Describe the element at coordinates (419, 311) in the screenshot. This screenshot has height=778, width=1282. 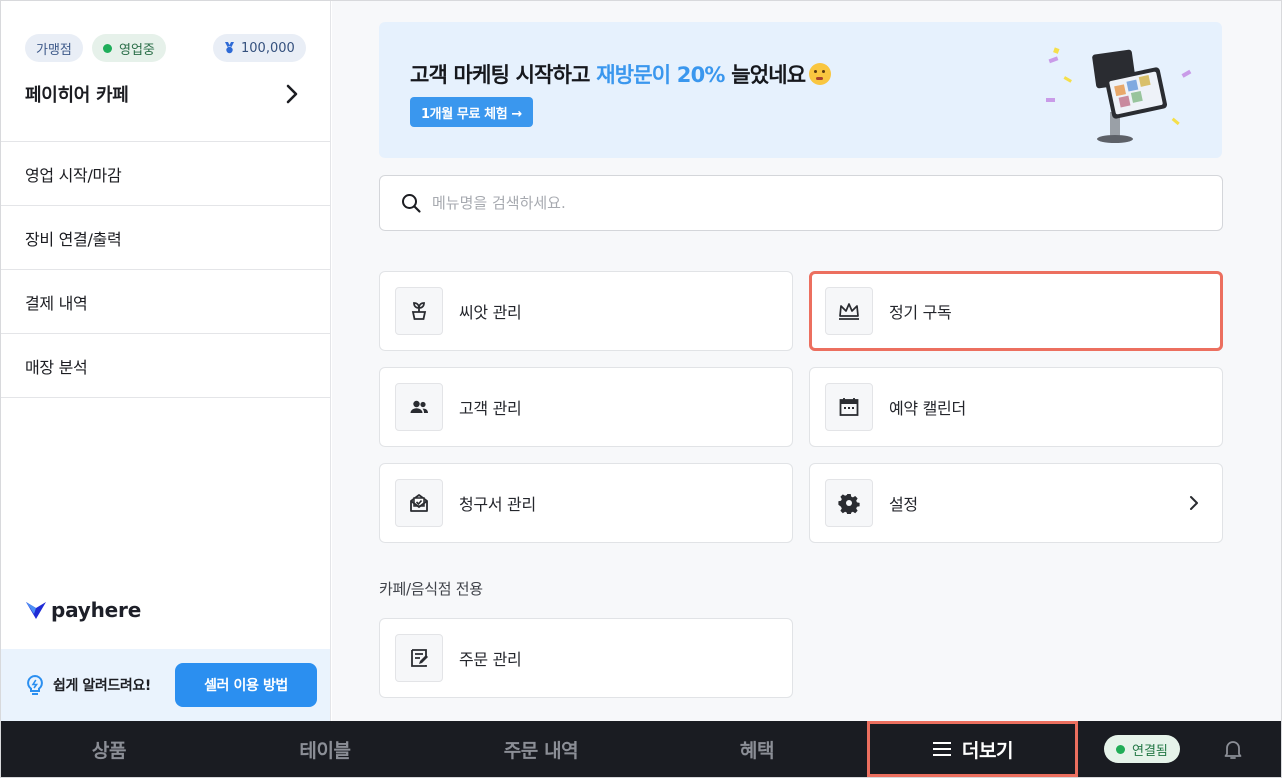
I see `sprout-icon` at that location.